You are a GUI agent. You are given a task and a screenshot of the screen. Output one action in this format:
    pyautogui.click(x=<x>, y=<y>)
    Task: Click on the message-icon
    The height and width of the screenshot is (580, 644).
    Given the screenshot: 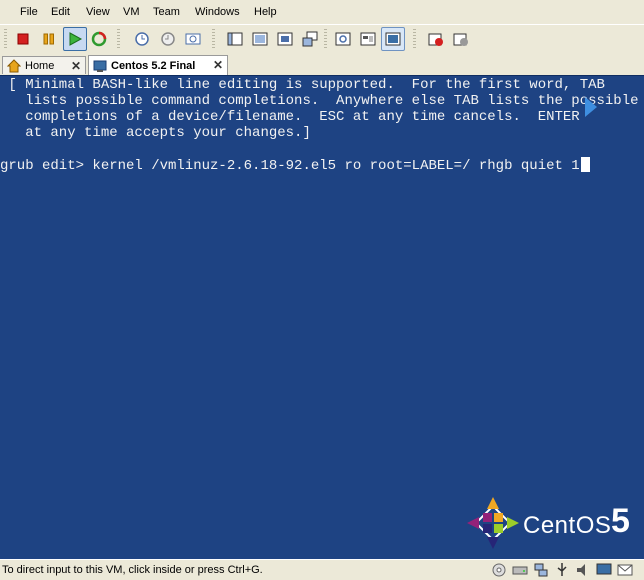 What is the action you would take?
    pyautogui.click(x=625, y=570)
    